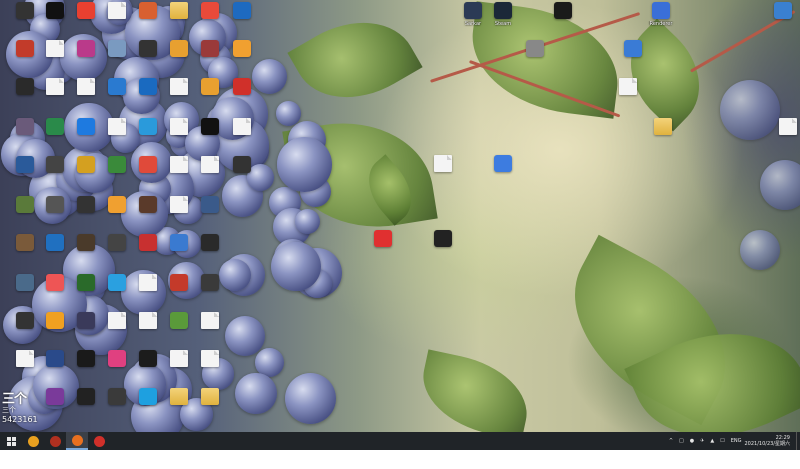  What do you see at coordinates (798, 441) in the screenshot?
I see `show-desktop-button` at bounding box center [798, 441].